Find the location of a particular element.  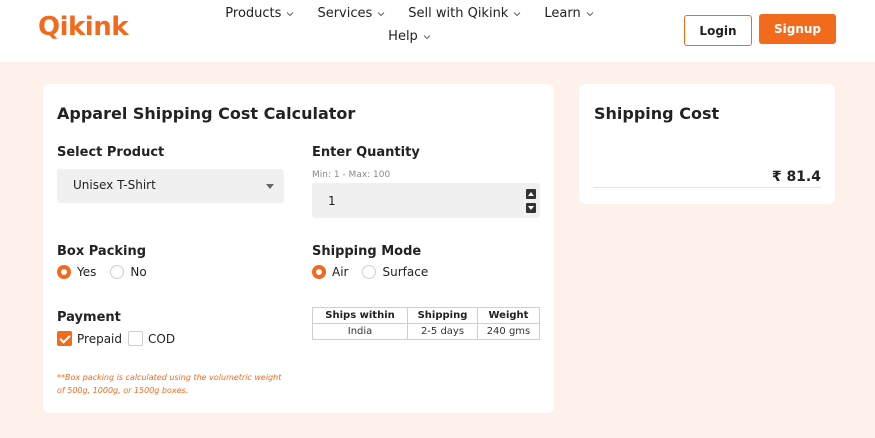

checkbox-prepaid-label: Prepaid is located at coordinates (99, 338).